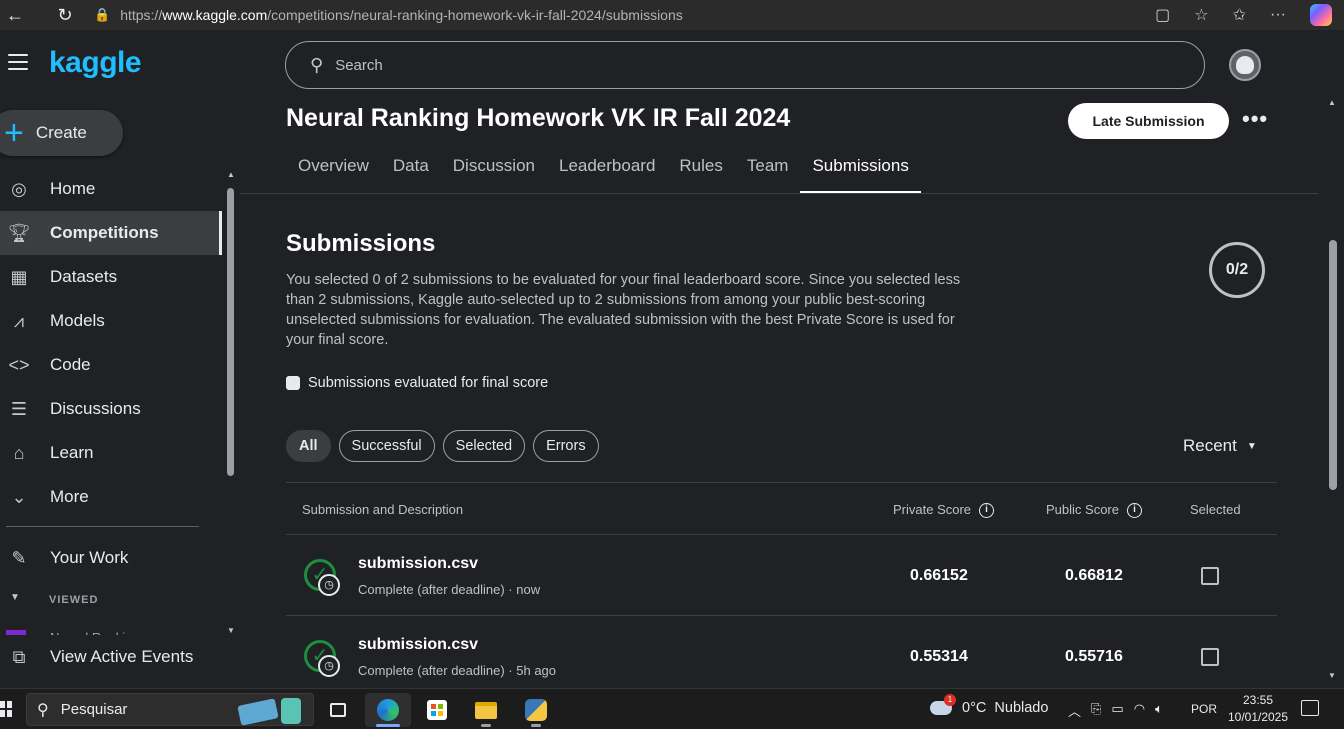  I want to click on filter-all: All, so click(308, 446).